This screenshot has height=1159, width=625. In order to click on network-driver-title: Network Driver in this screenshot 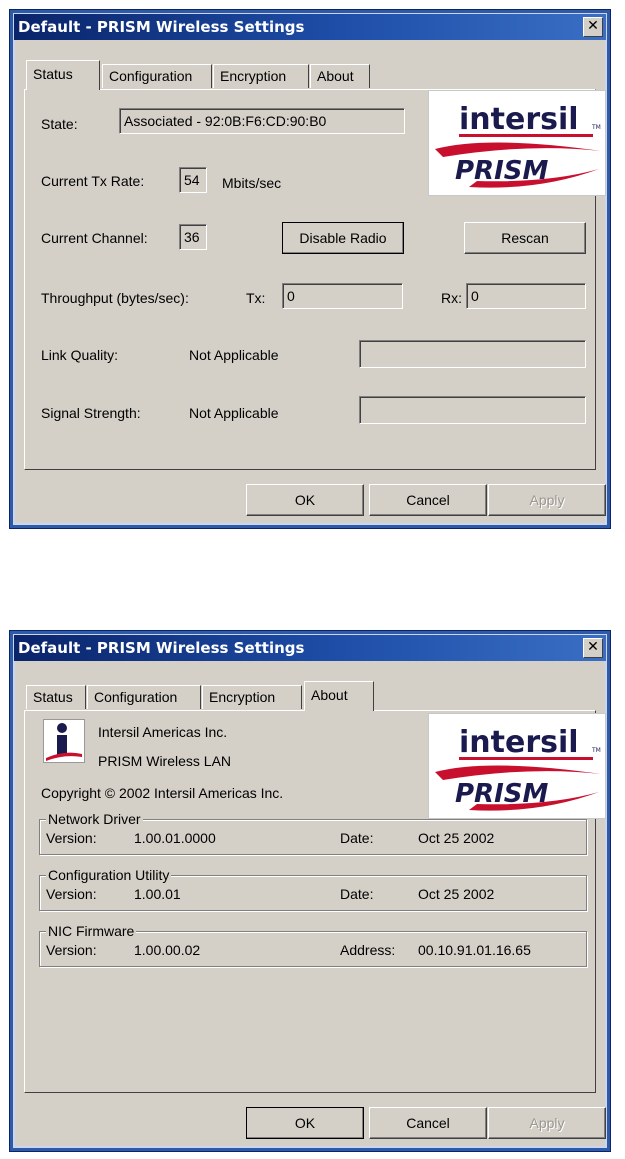, I will do `click(94, 819)`.